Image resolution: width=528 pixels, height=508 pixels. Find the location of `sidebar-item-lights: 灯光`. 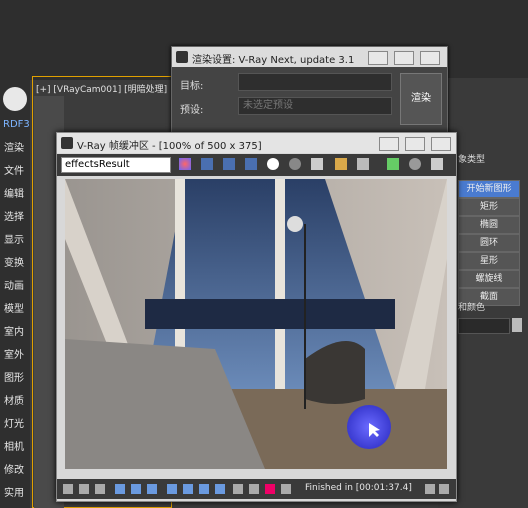

sidebar-item-lights: 灯光 is located at coordinates (16, 424).